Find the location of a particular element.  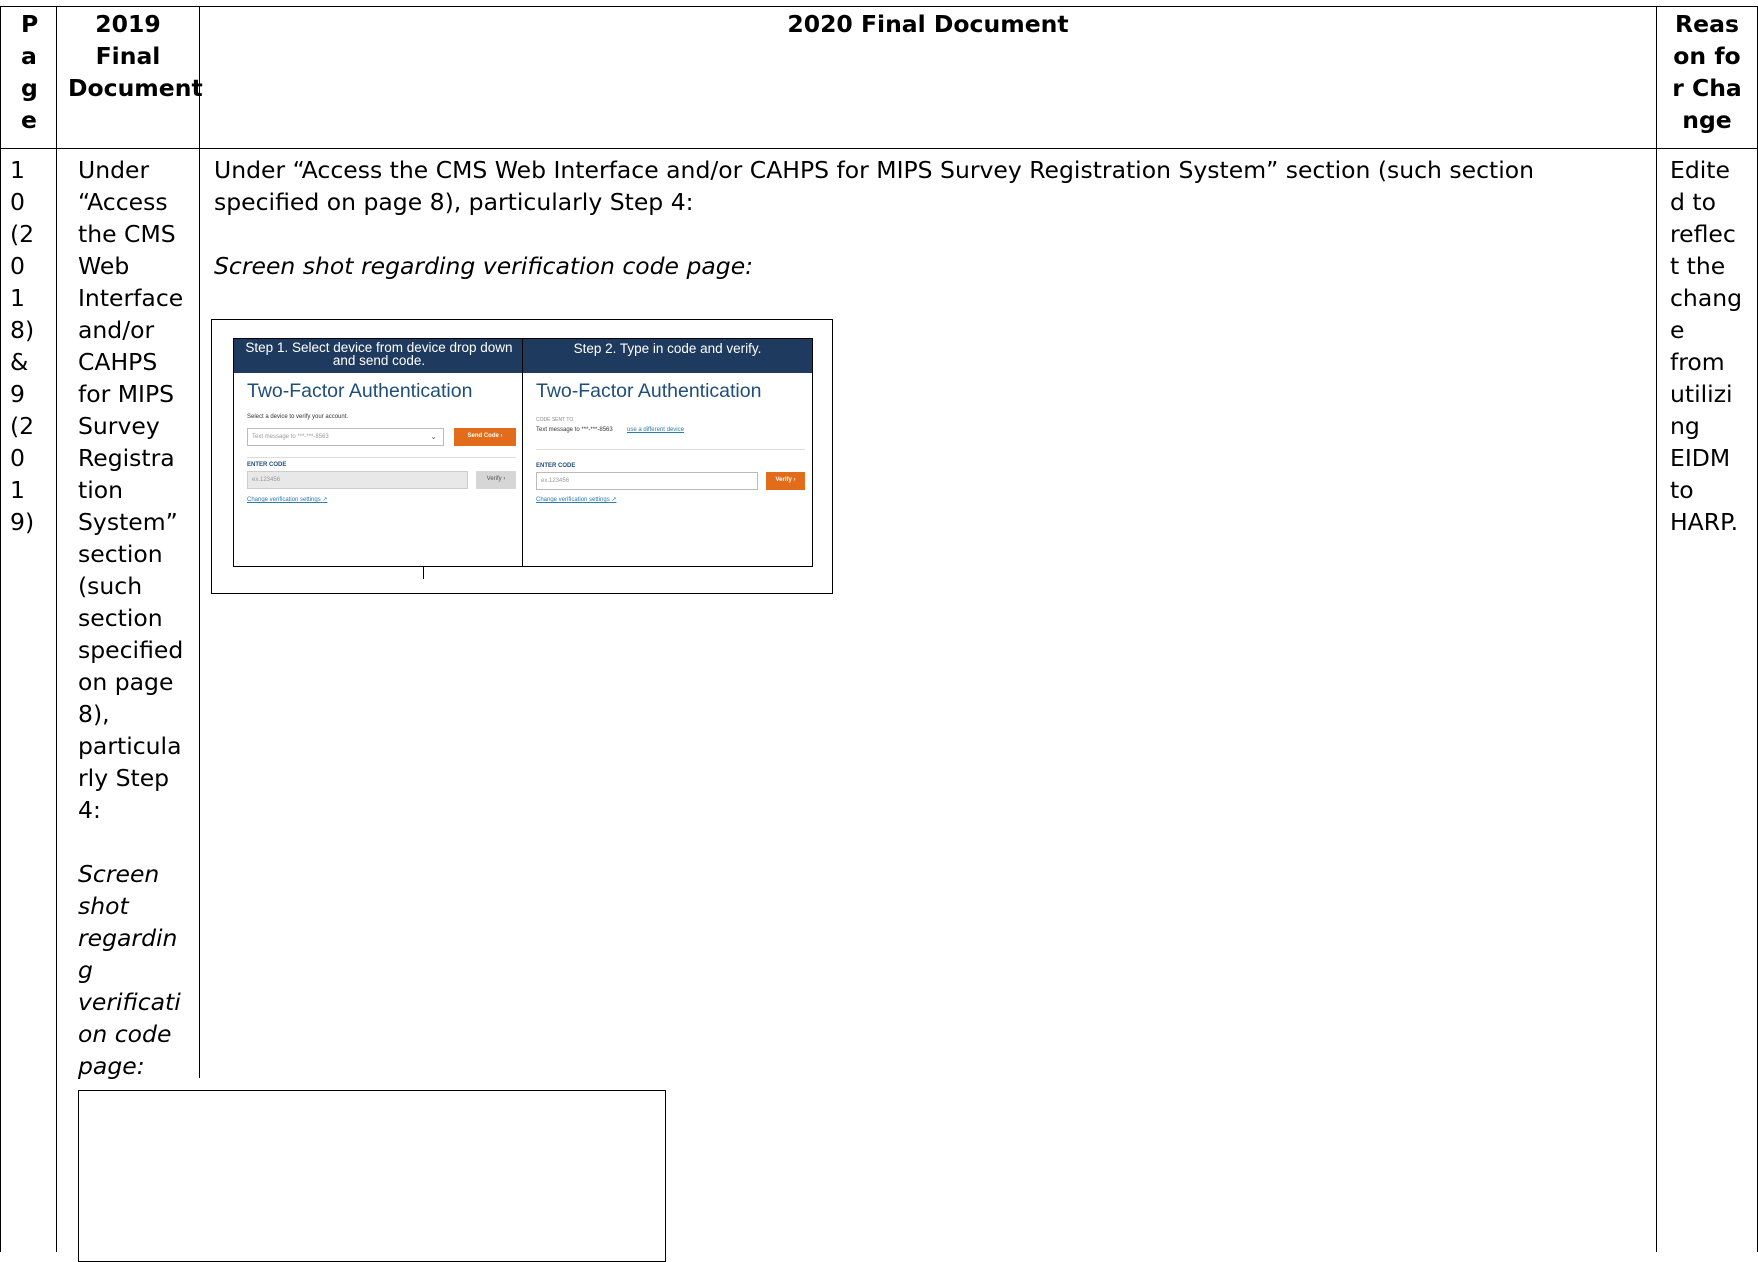

step1-change-settings-link: Change verification settings ↗ is located at coordinates (287, 499).